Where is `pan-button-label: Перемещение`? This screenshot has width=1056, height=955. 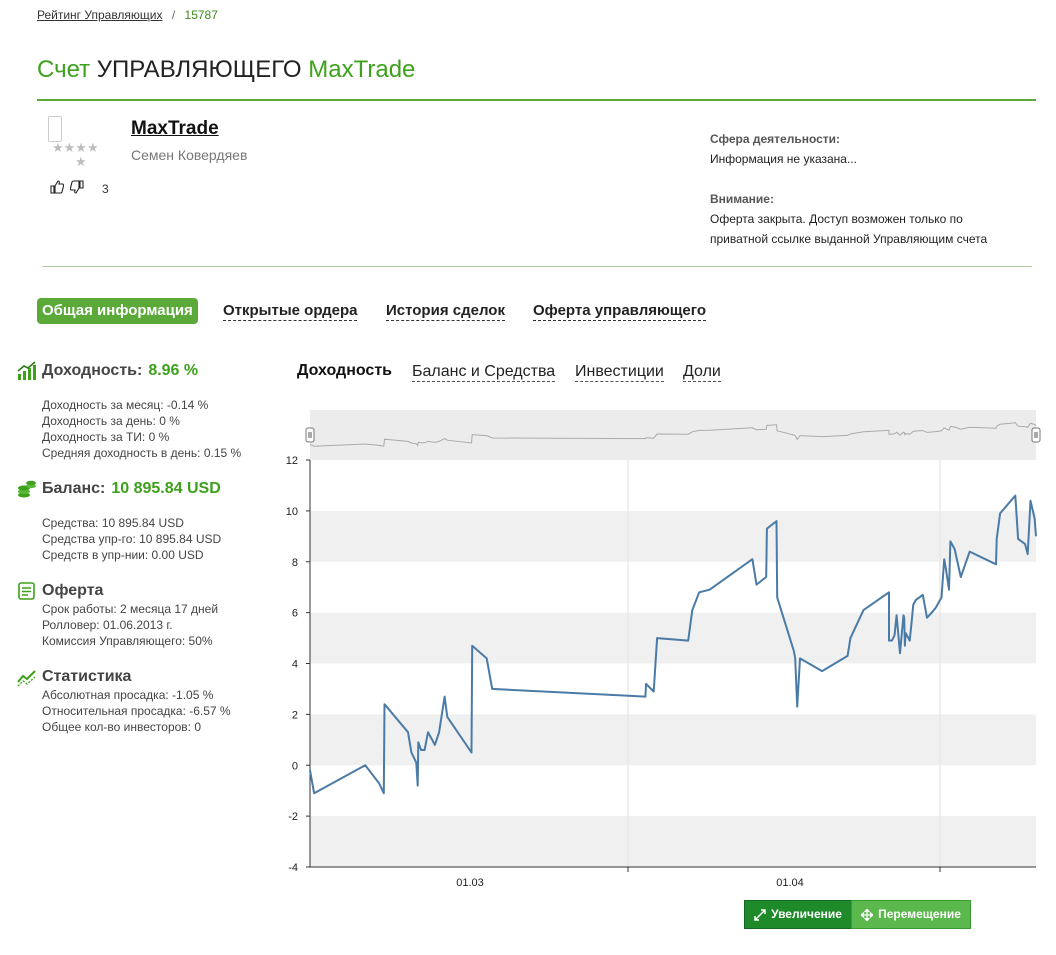
pan-button-label: Перемещение is located at coordinates (919, 914).